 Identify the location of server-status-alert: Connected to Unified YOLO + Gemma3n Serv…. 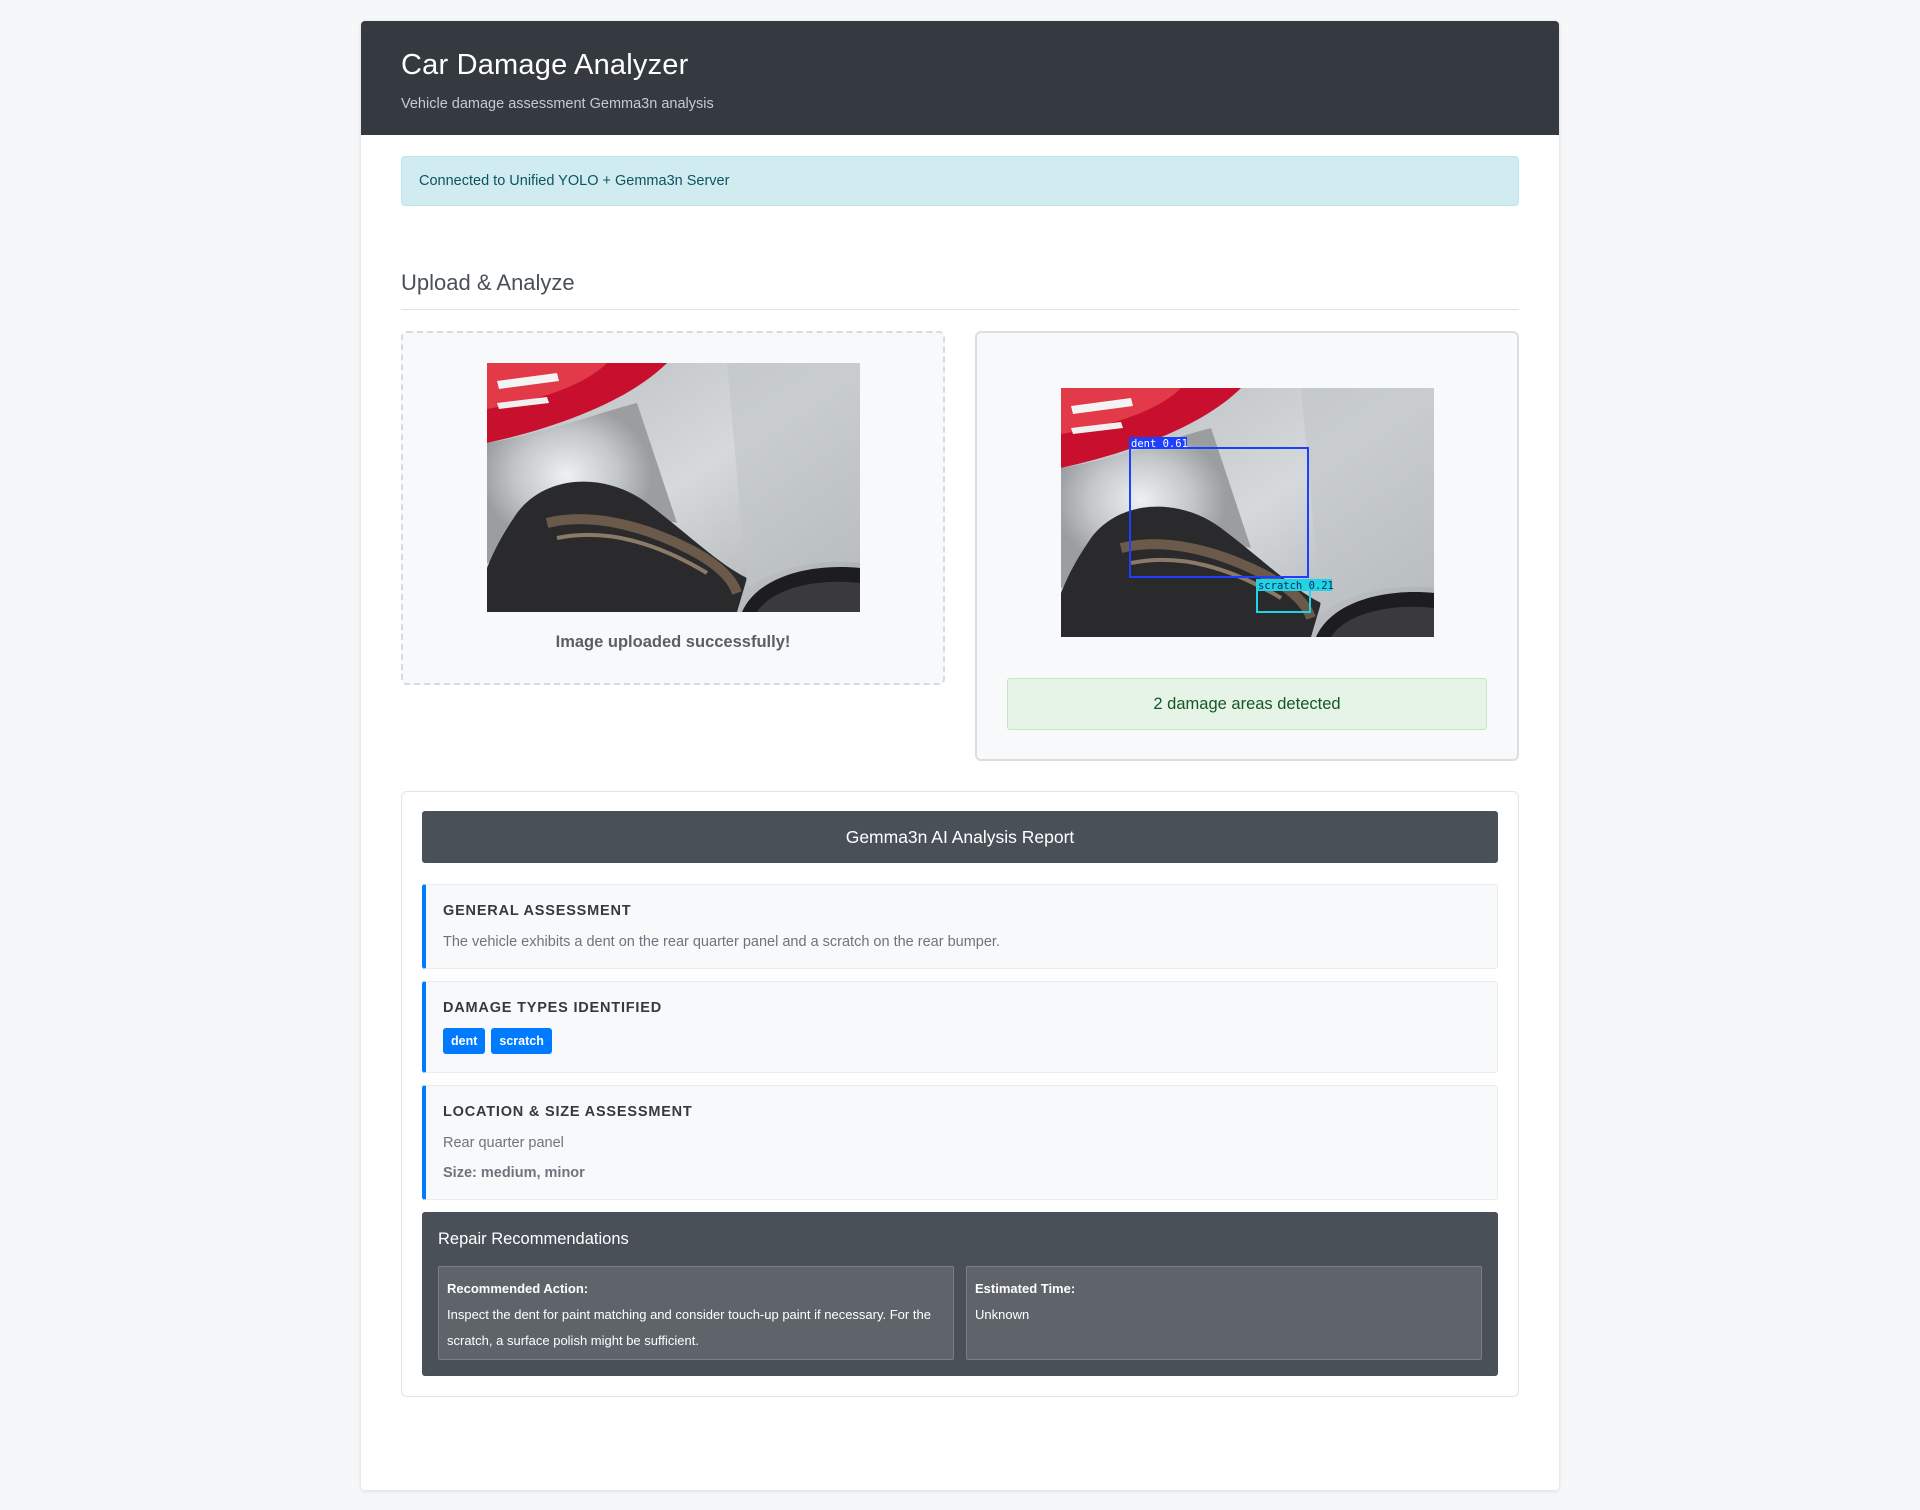
(960, 181).